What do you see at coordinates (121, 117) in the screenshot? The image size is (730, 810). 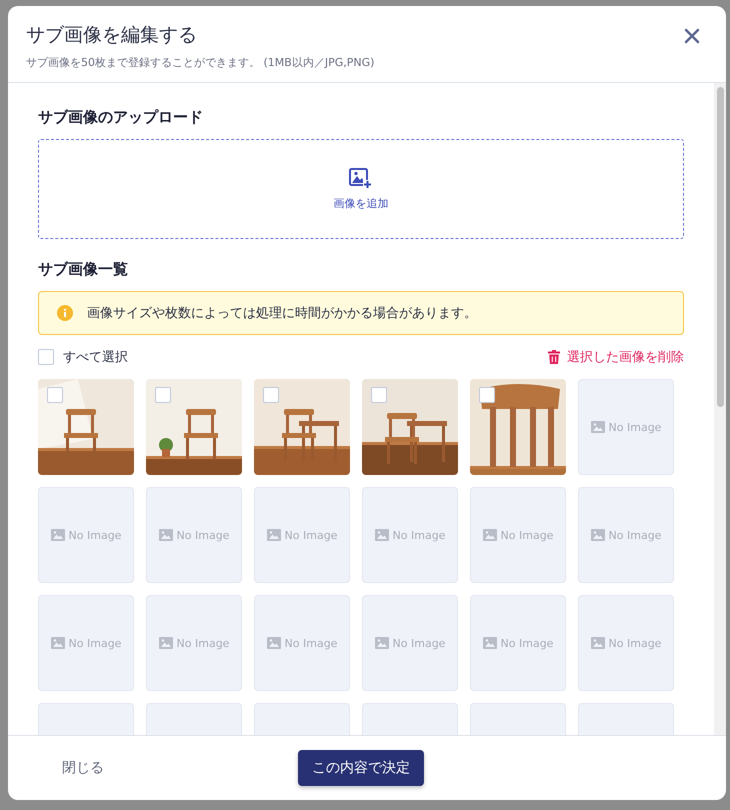 I see `section-heading: サブ画像のアップロード` at bounding box center [121, 117].